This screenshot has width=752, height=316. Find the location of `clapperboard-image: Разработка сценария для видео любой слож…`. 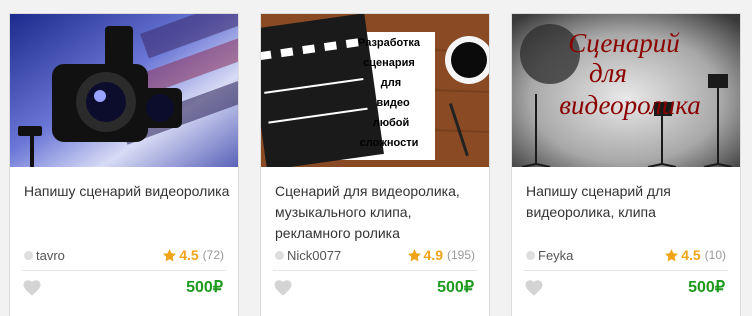

clapperboard-image: Разработка сценария для видео любой слож… is located at coordinates (375, 90).